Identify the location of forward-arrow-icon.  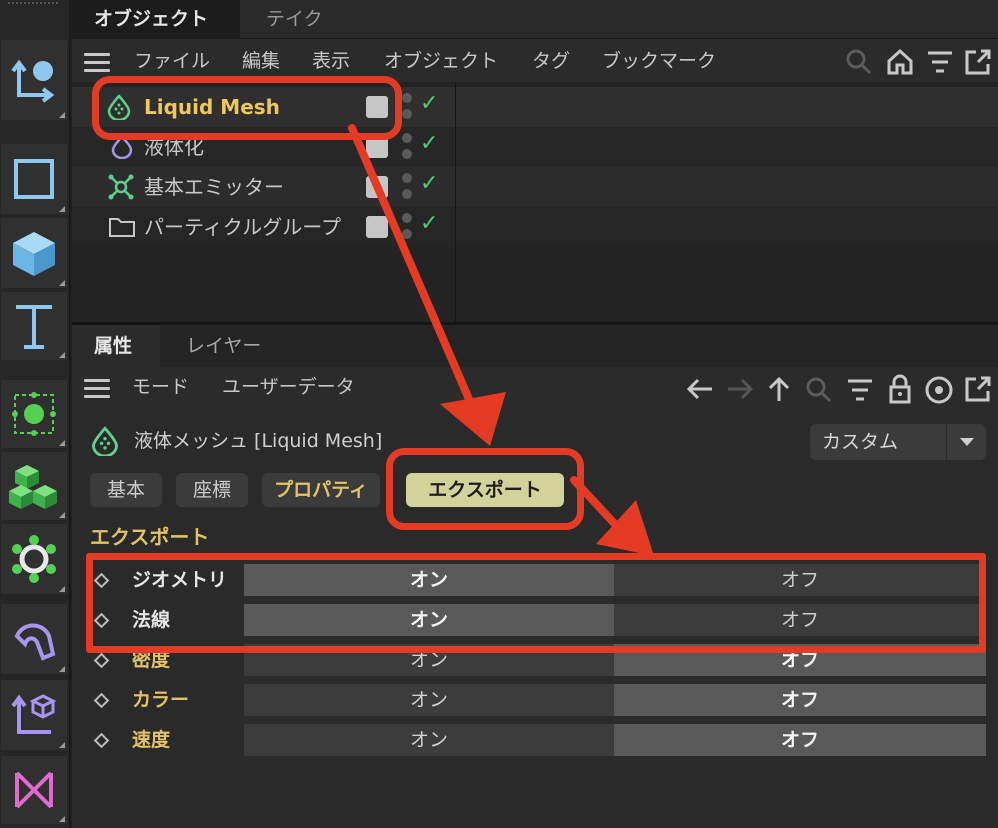
(740, 389).